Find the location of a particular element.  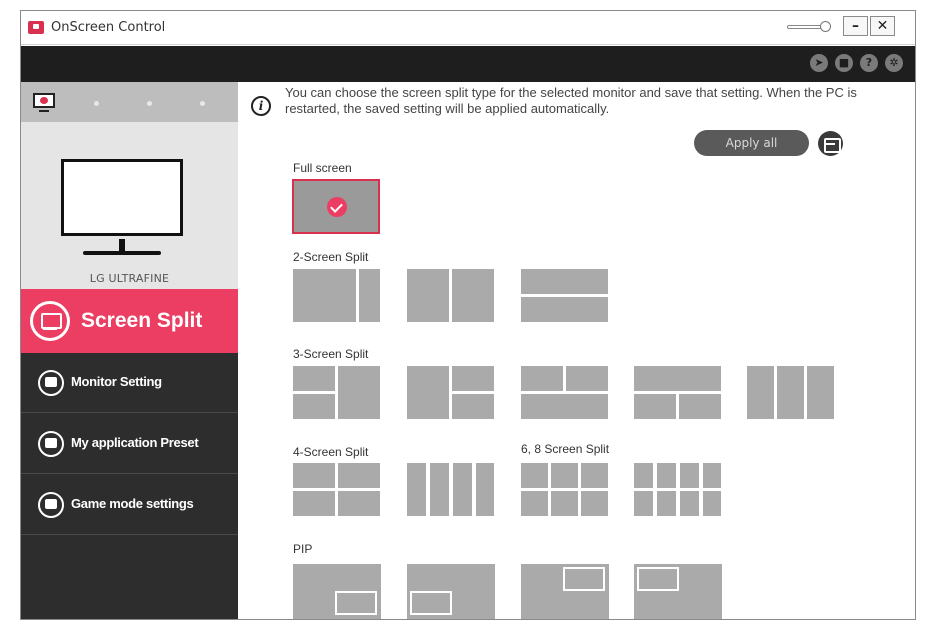

top-toolbar: ➤ ■ ? ✲ is located at coordinates (468, 64).